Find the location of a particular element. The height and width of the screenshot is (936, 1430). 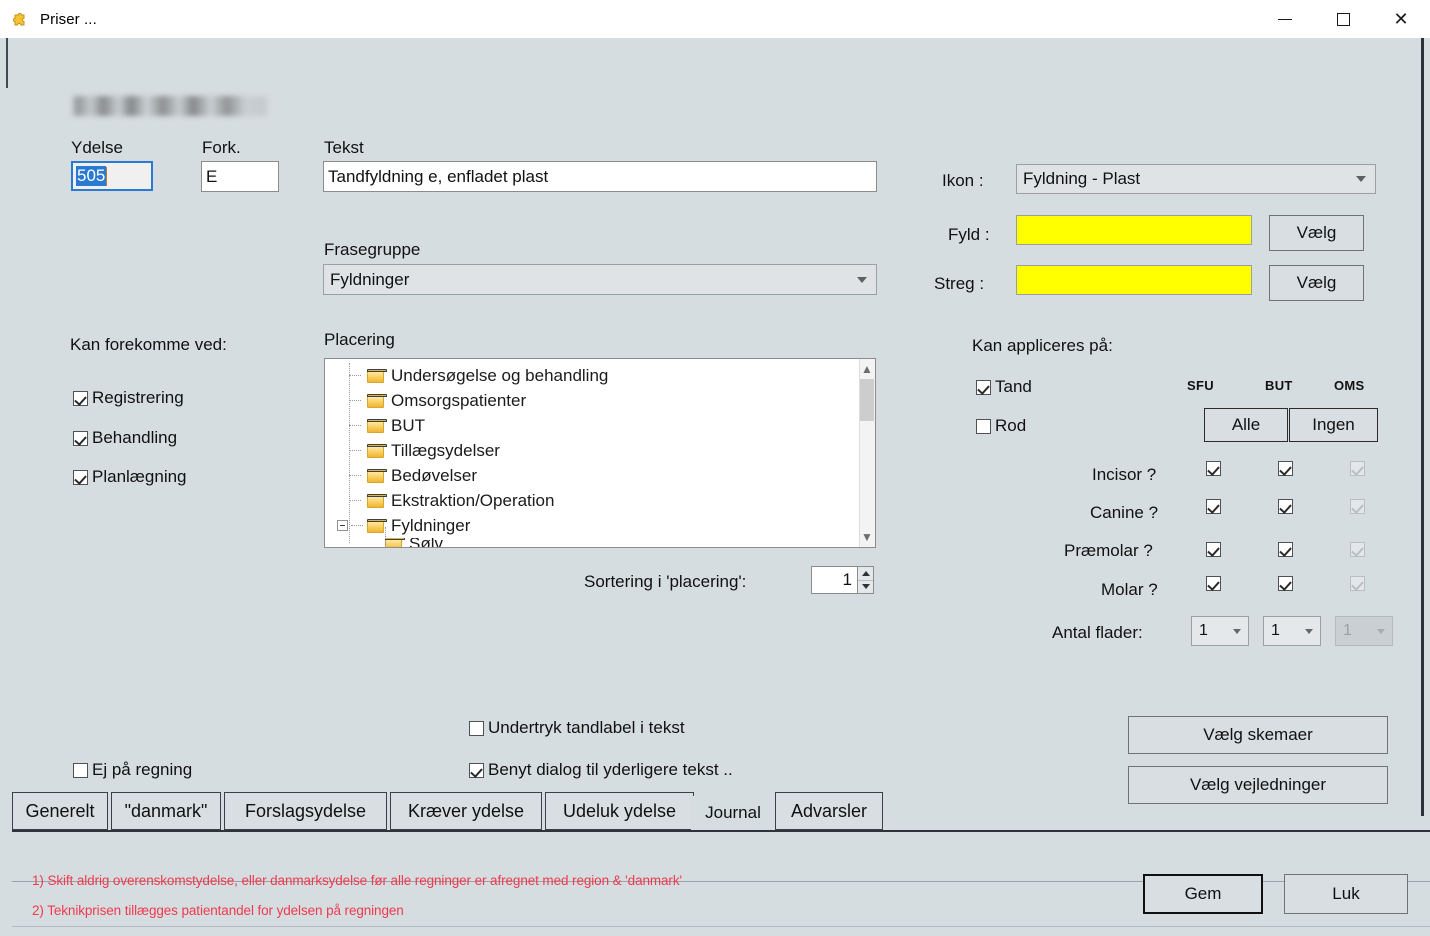

tab-journal: Journal is located at coordinates (733, 814).